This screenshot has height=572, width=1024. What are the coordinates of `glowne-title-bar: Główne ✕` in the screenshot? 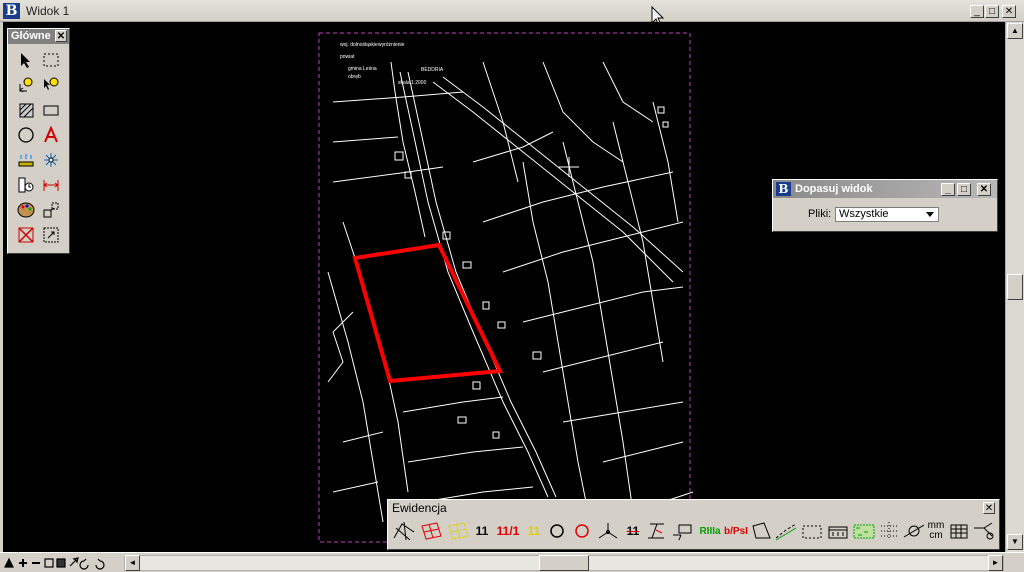 It's located at (38, 36).